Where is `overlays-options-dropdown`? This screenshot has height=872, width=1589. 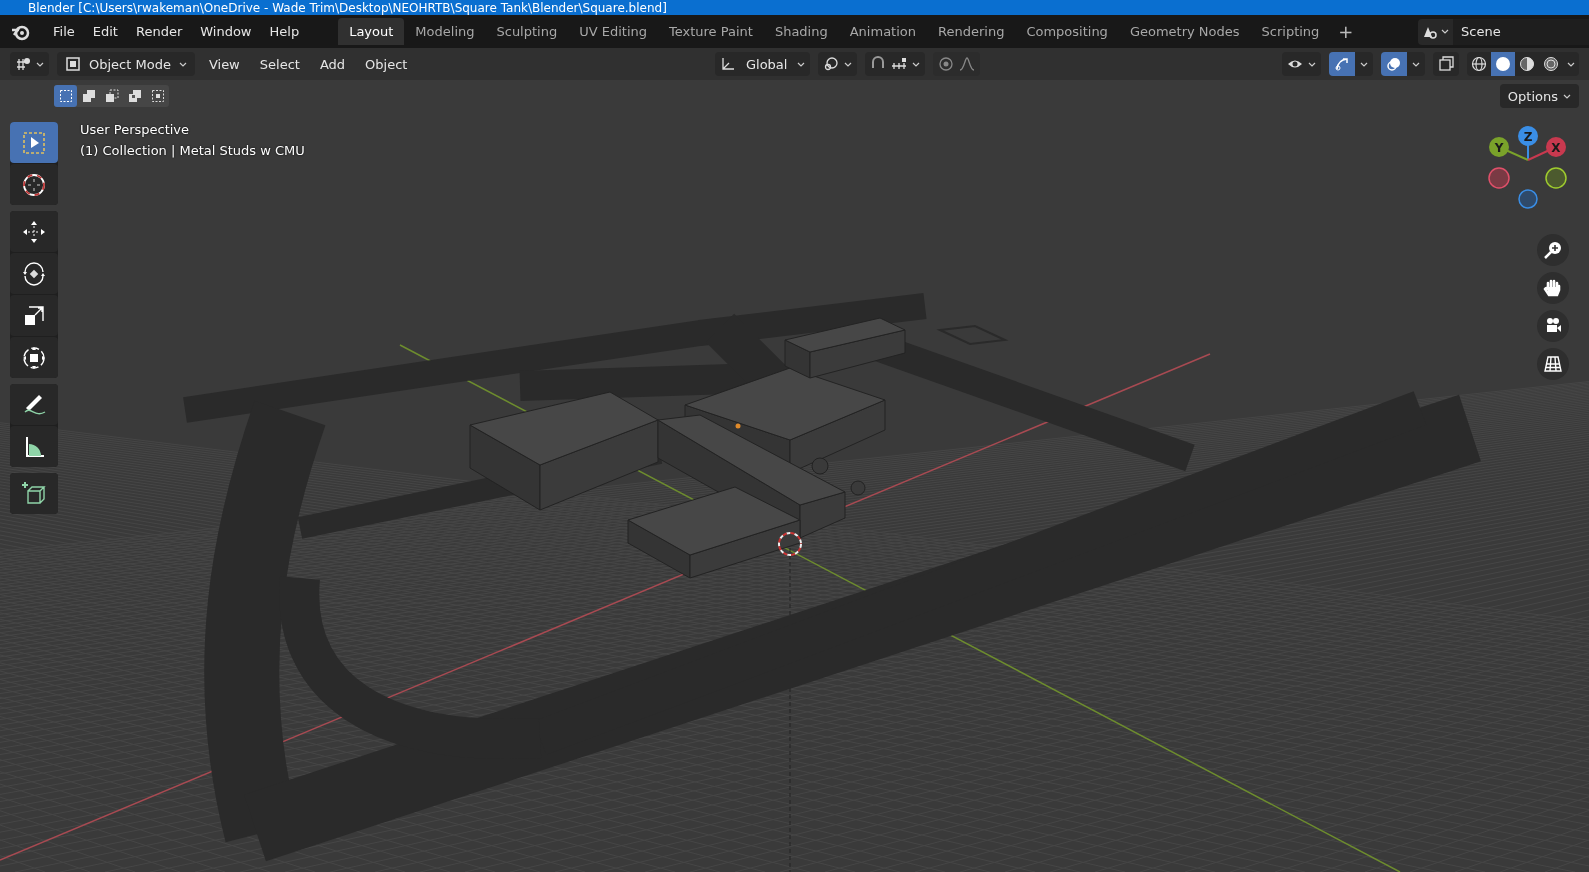 overlays-options-dropdown is located at coordinates (1416, 64).